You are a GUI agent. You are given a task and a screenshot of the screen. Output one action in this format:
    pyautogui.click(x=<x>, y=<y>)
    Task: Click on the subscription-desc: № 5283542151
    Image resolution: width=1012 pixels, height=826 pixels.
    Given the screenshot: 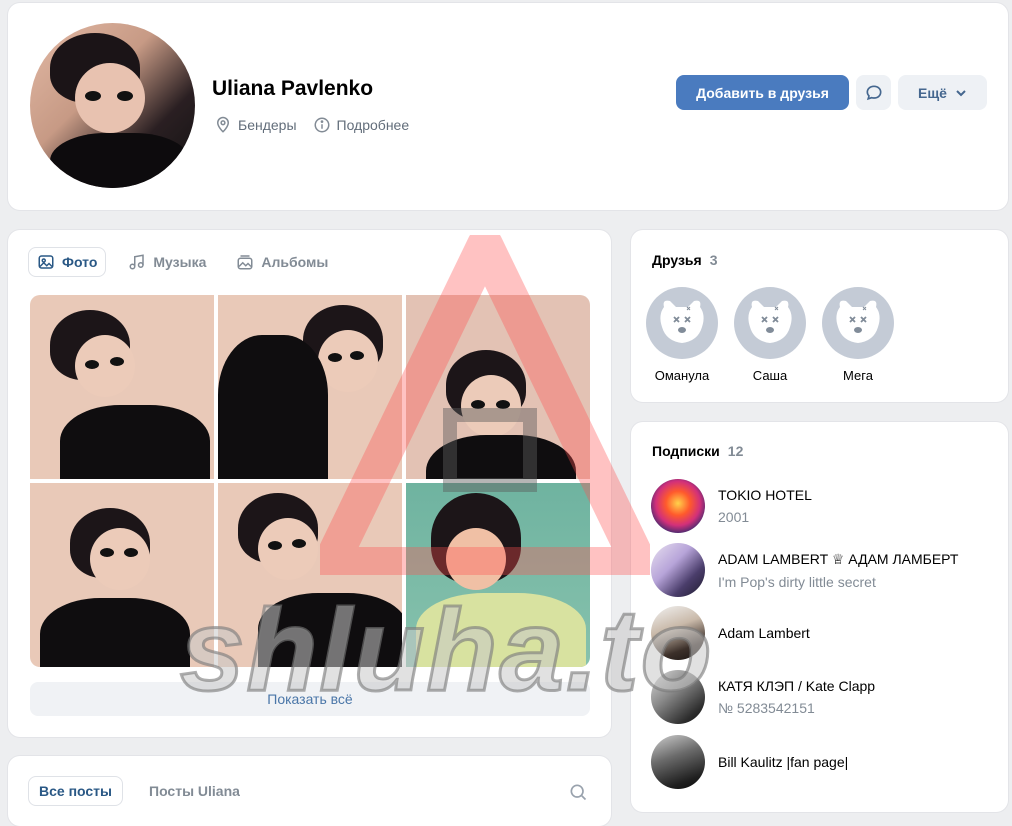 What is the action you would take?
    pyautogui.click(x=766, y=708)
    